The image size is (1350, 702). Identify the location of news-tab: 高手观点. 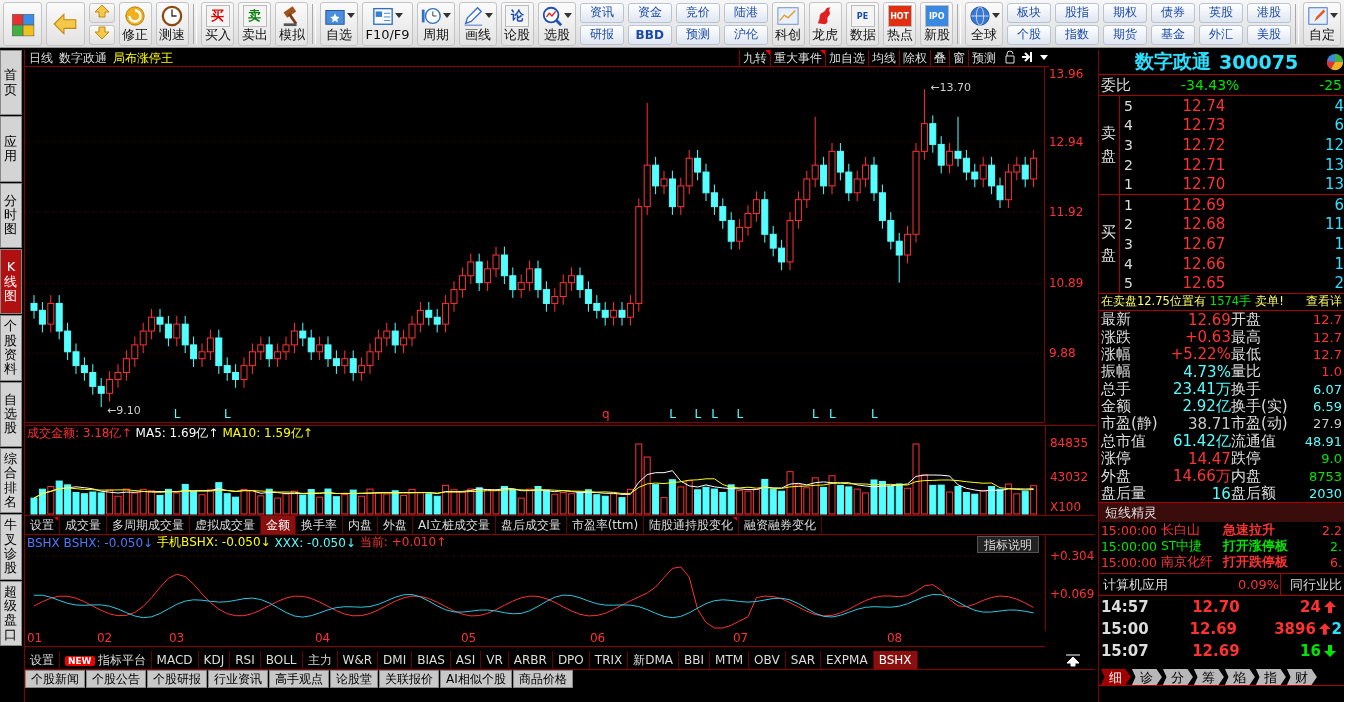
(298, 679).